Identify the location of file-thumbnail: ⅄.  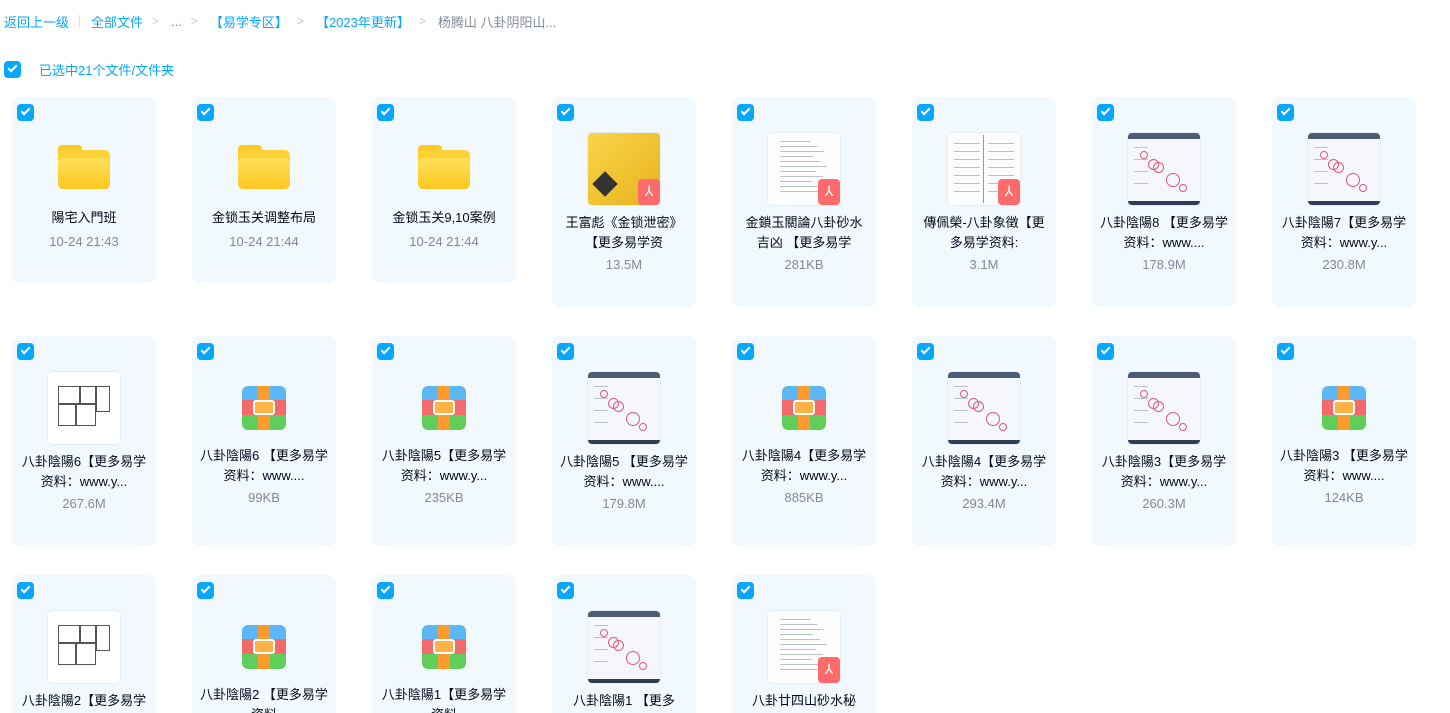
(804, 647).